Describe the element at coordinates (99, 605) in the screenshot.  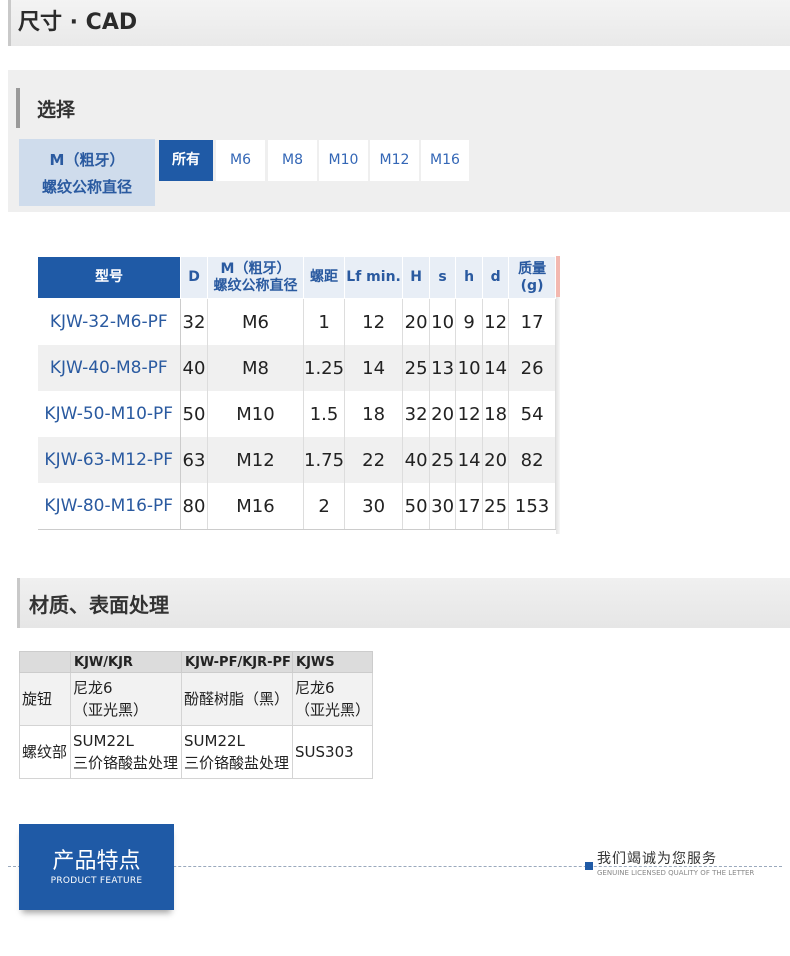
I see `material-title: 材质、表面处理` at that location.